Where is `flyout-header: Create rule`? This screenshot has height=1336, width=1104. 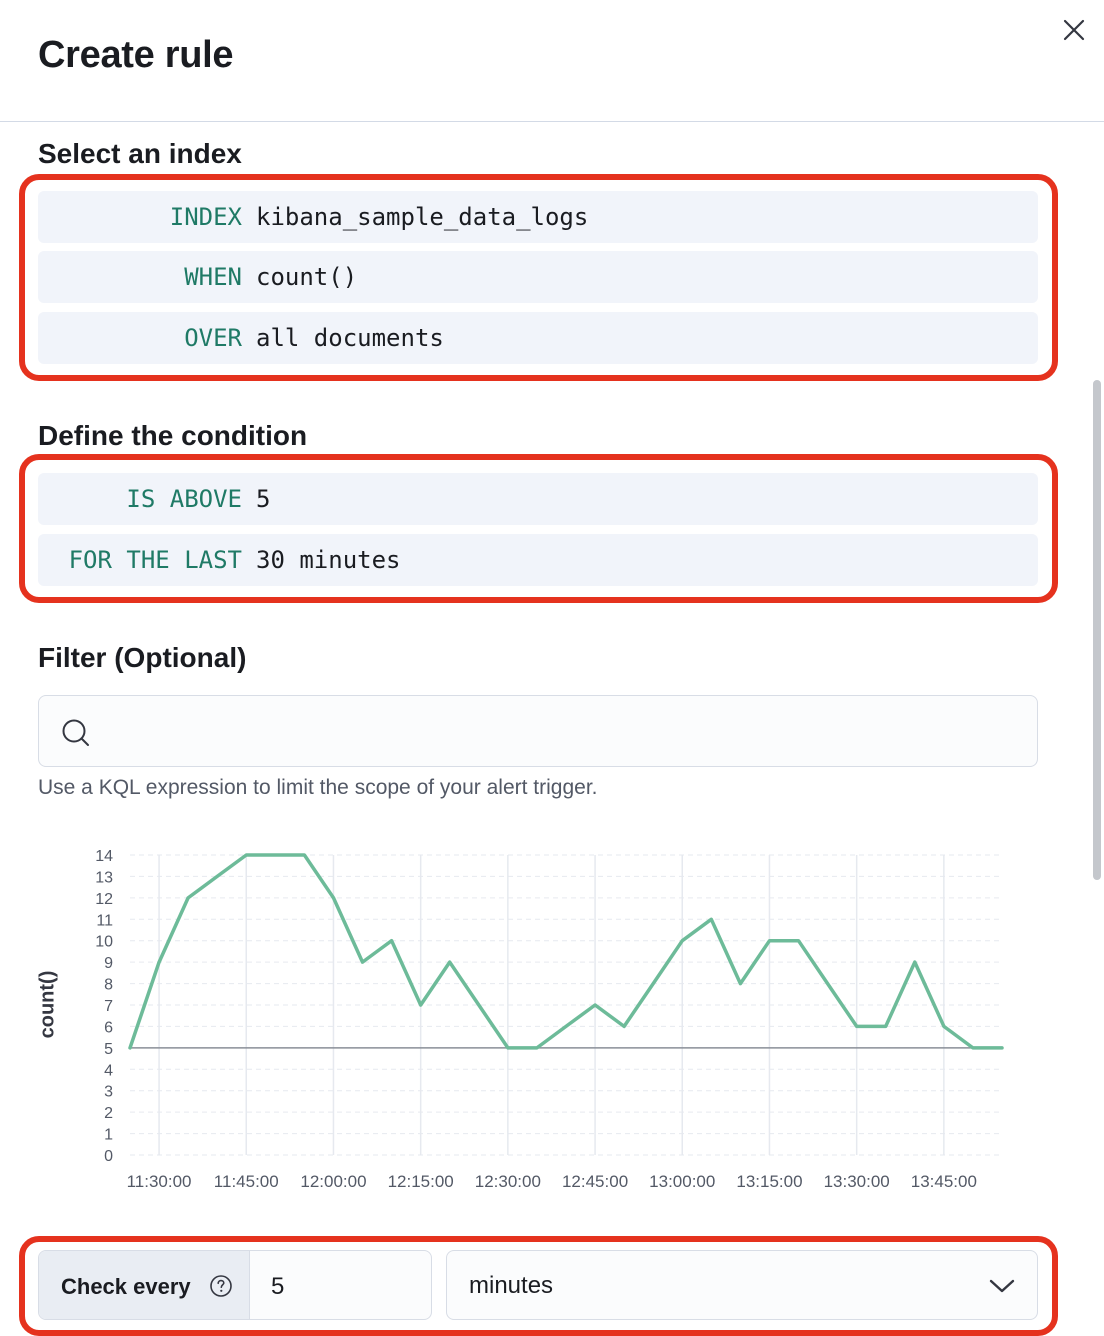 flyout-header: Create rule is located at coordinates (552, 61).